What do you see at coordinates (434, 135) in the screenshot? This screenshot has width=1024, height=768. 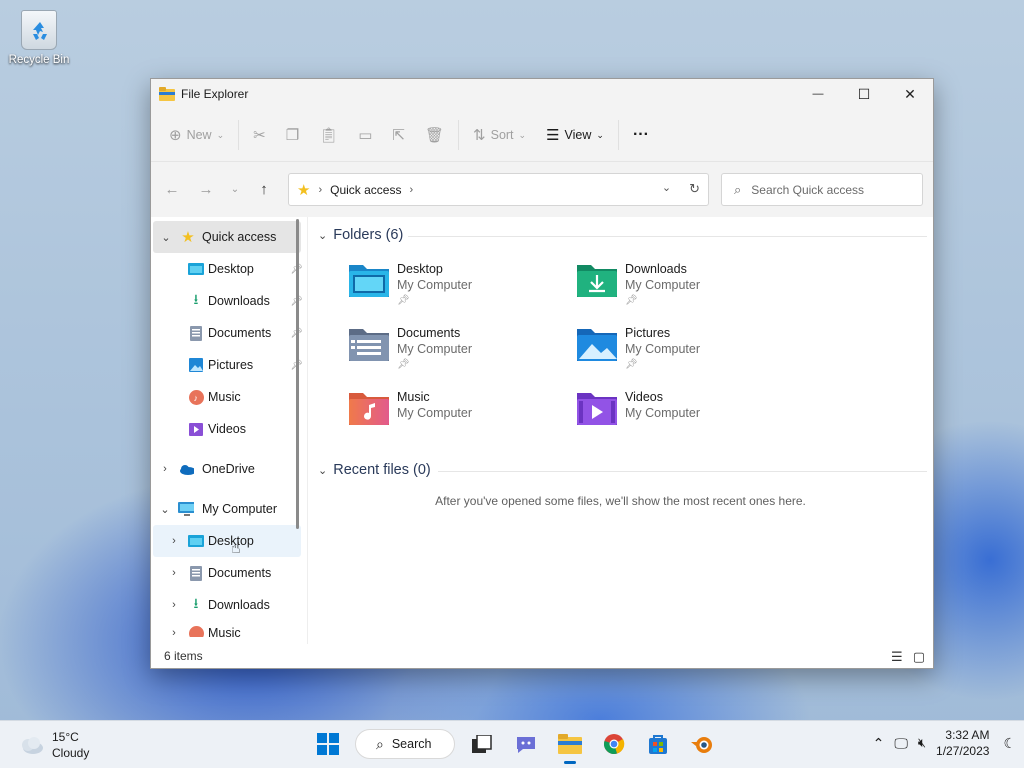 I see `delete-button: 🗑︎` at bounding box center [434, 135].